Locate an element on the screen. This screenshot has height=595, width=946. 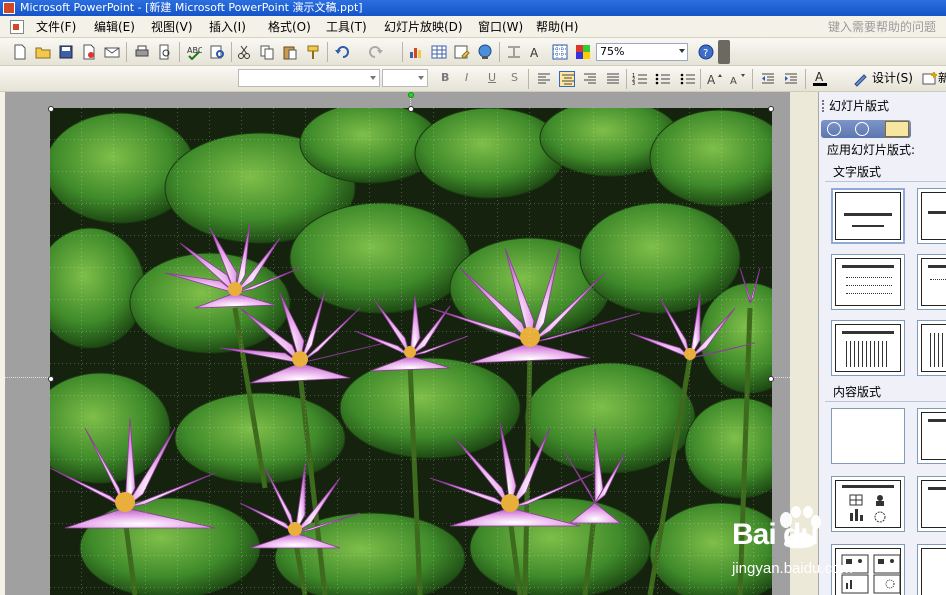
baidu-url-text: jingyan.baidu.com is located at coordinates (792, 568).